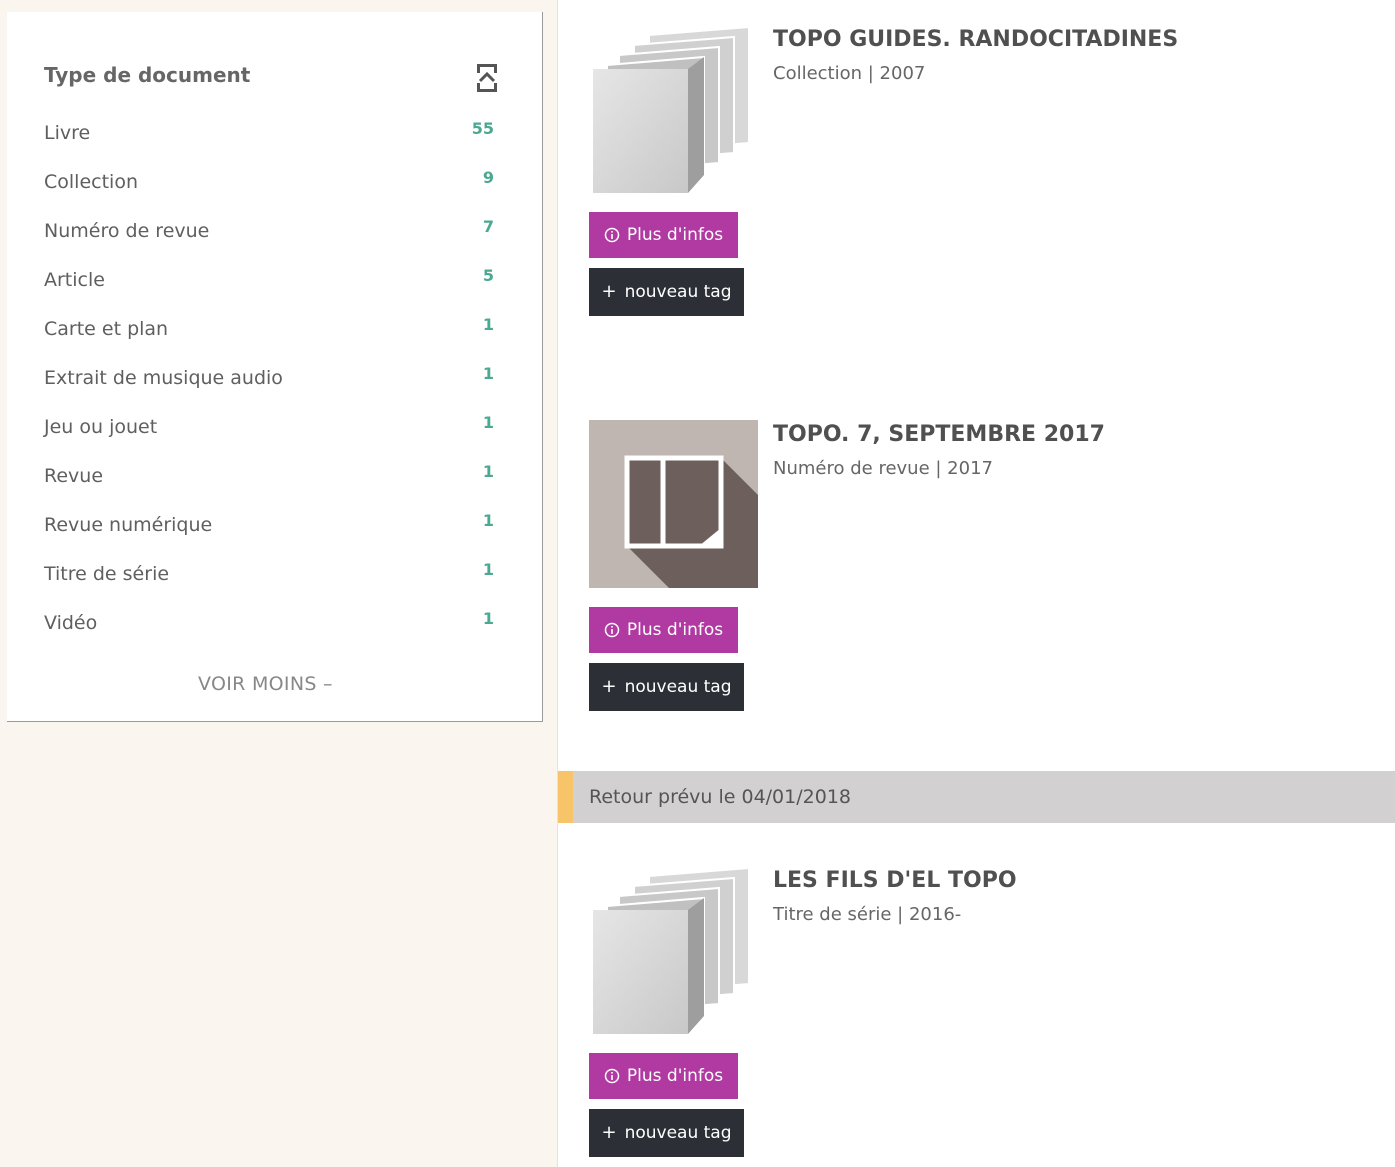 This screenshot has height=1167, width=1395. Describe the element at coordinates (74, 280) in the screenshot. I see `facet-item-label: Article` at that location.